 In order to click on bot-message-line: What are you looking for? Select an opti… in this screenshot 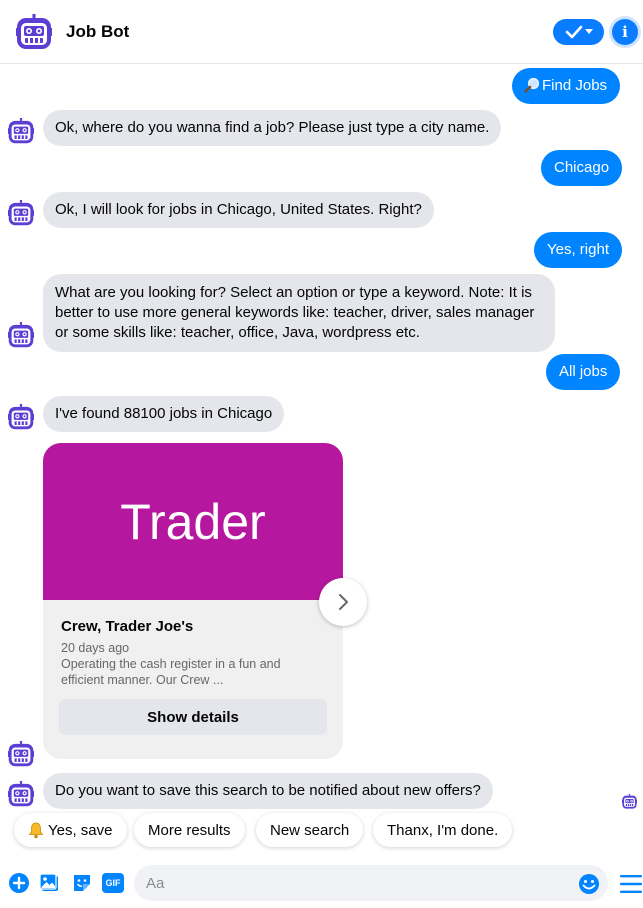, I will do `click(293, 292)`.